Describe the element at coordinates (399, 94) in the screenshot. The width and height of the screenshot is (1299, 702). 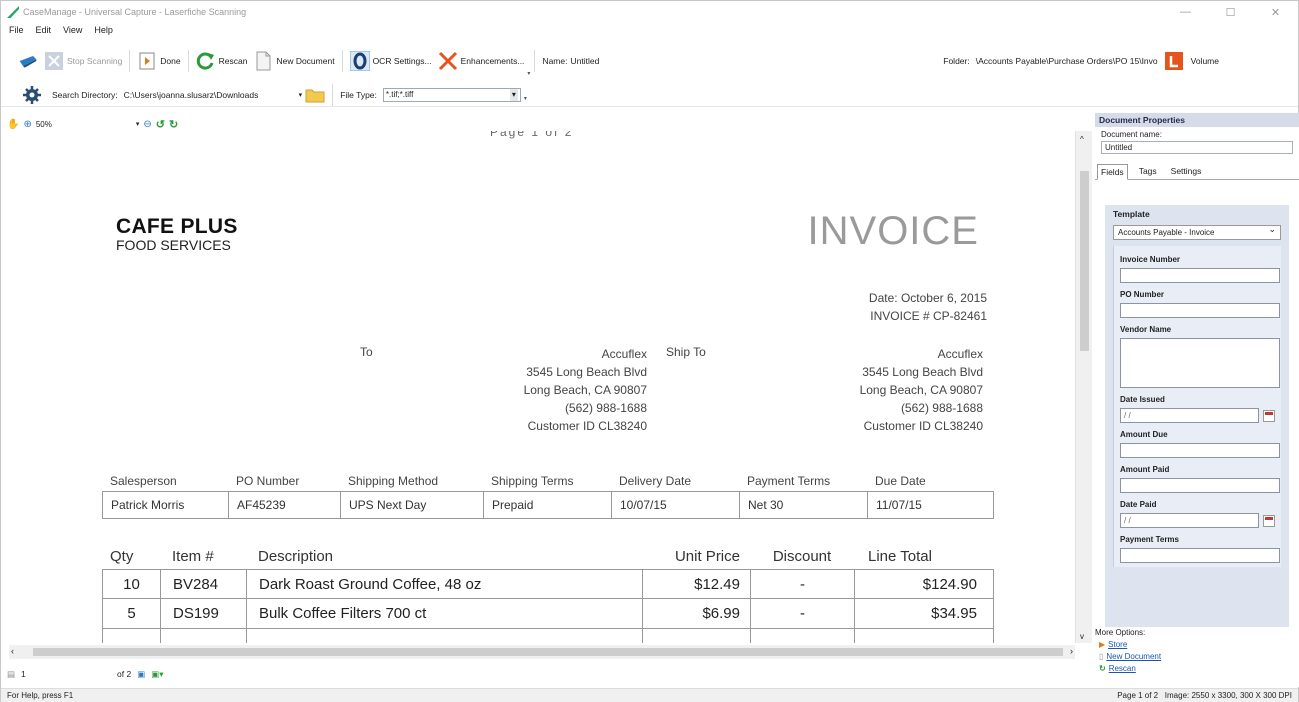
I see `file-type-value: *.tif;*.tiff` at that location.